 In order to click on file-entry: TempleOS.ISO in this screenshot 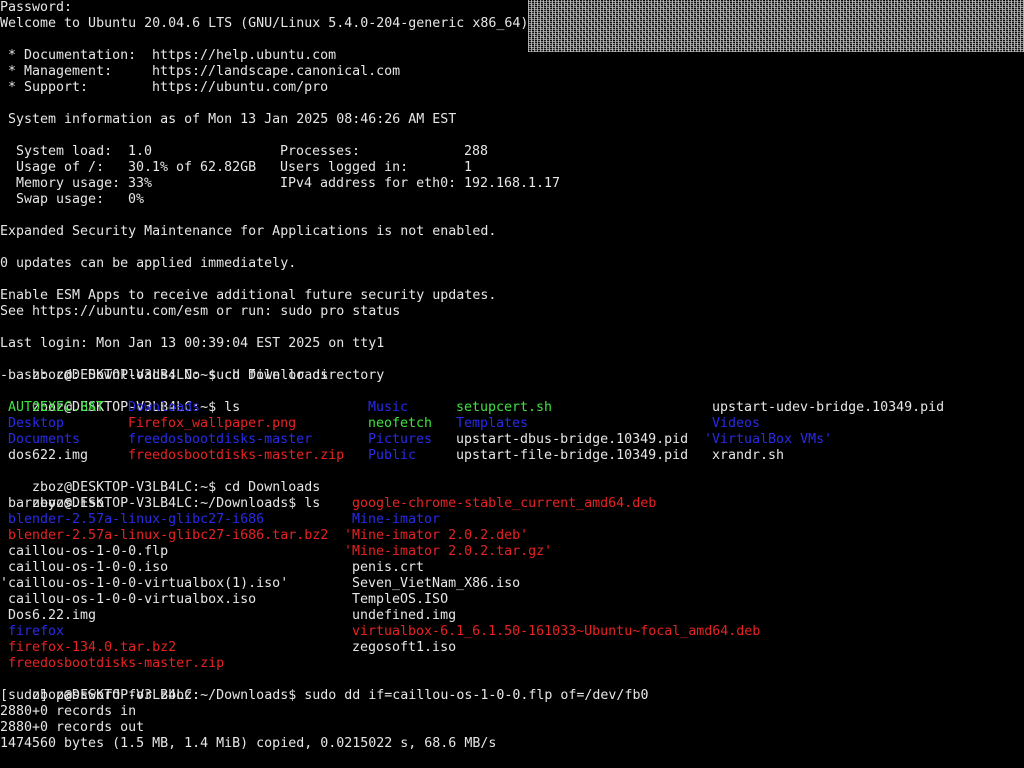, I will do `click(396, 599)`.